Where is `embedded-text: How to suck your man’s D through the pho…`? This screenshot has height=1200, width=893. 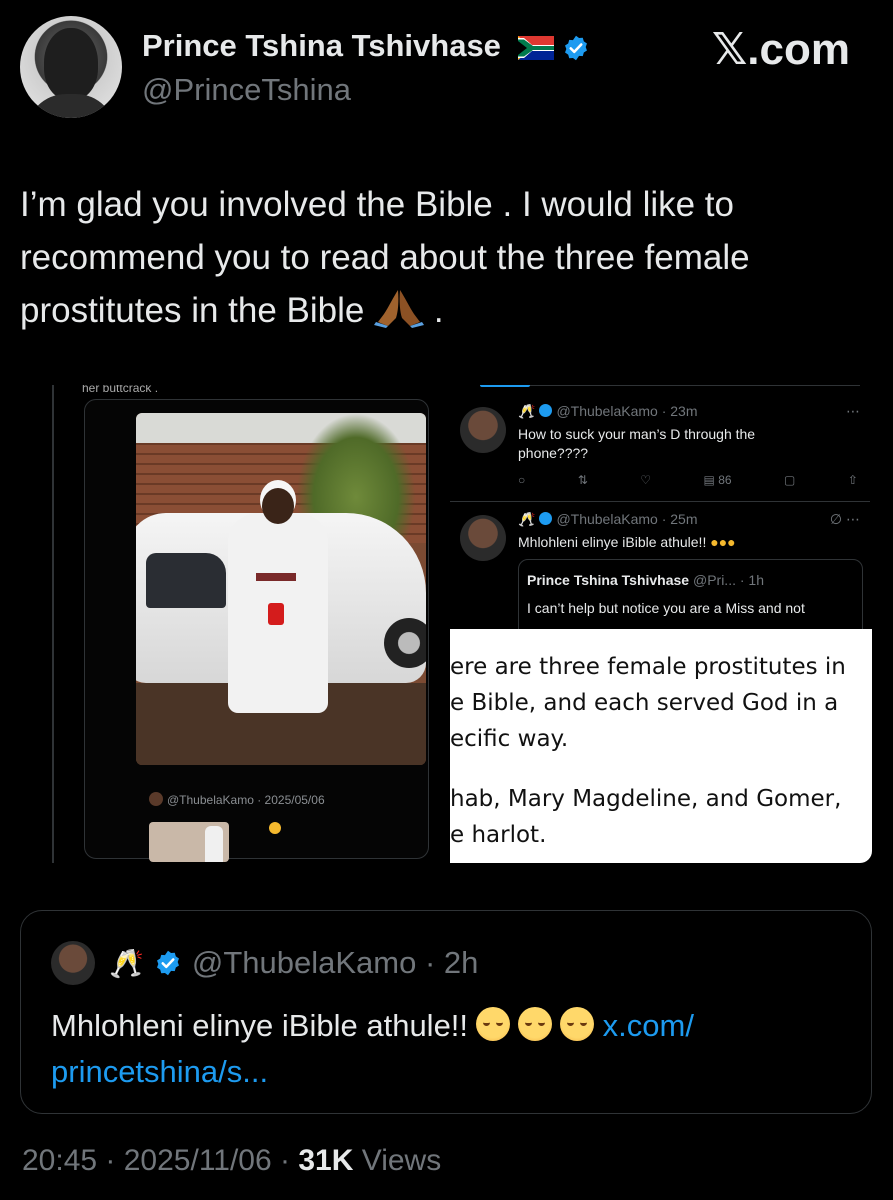
embedded-text: How to suck your man’s D through the pho… is located at coordinates (637, 443).